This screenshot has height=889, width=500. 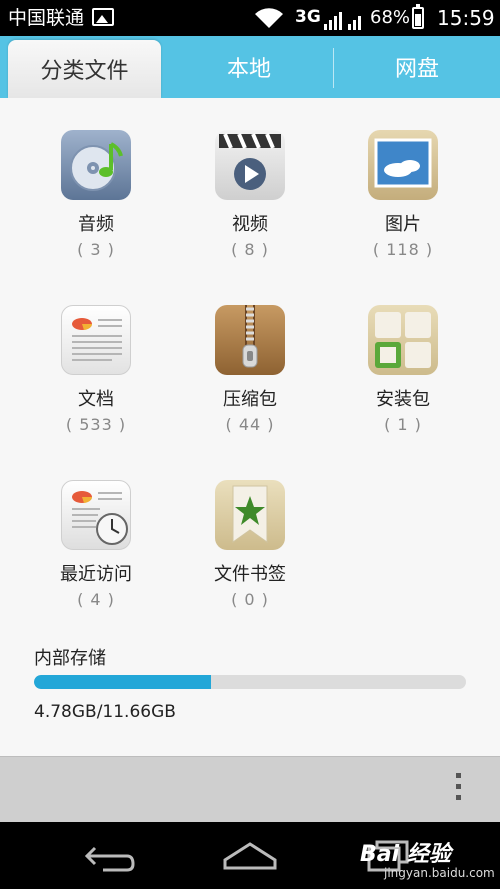 I want to click on category-zip: 压缩包 ( 44 ), so click(x=250, y=370).